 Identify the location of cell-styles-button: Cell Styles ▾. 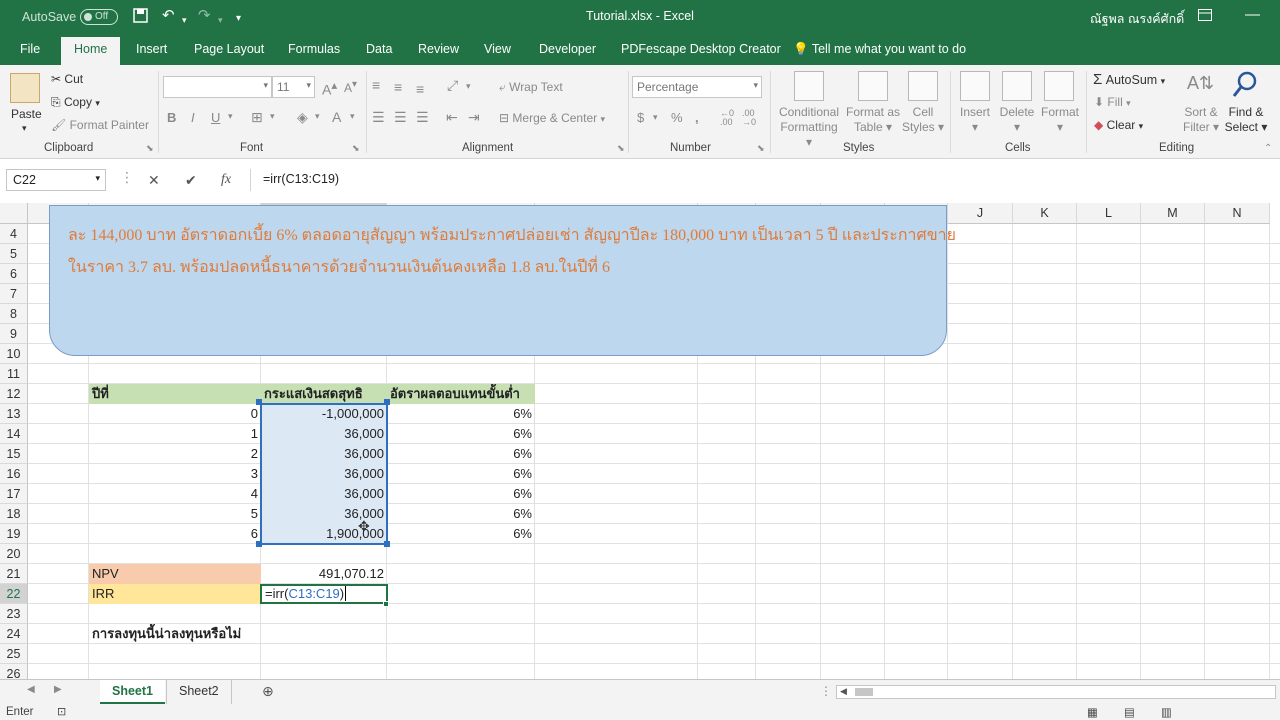
(923, 120).